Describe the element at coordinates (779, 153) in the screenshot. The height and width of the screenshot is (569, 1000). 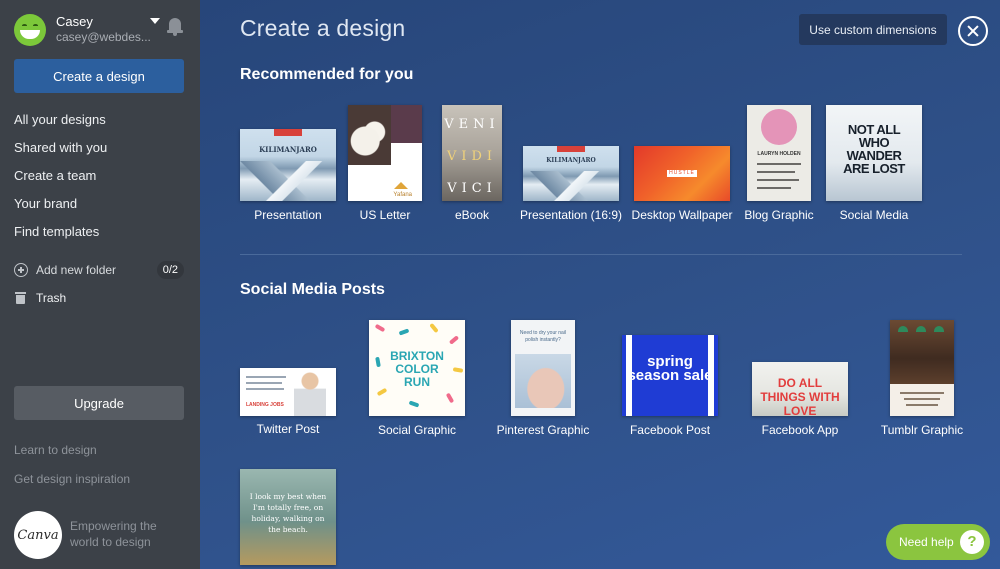
I see `thumbnail: LAURYN HOLDEN` at that location.